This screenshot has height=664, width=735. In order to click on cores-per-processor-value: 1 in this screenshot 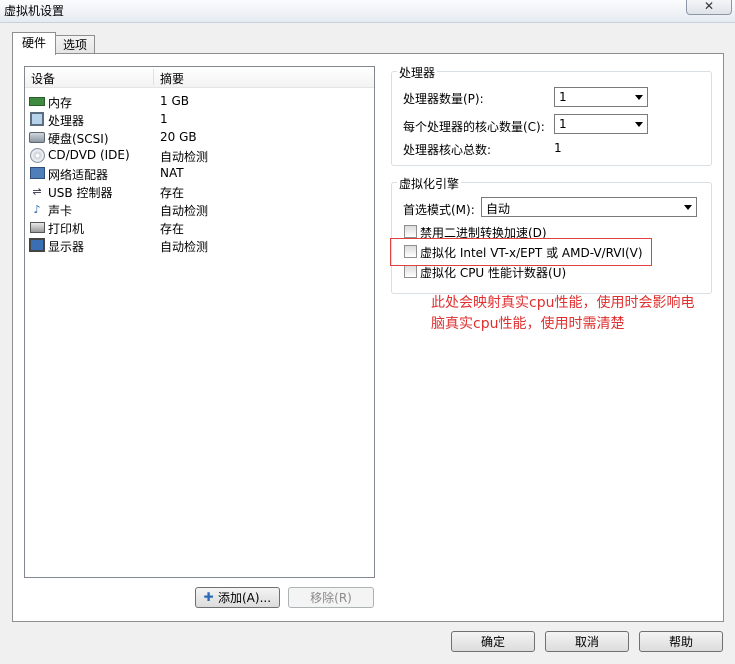, I will do `click(563, 124)`.